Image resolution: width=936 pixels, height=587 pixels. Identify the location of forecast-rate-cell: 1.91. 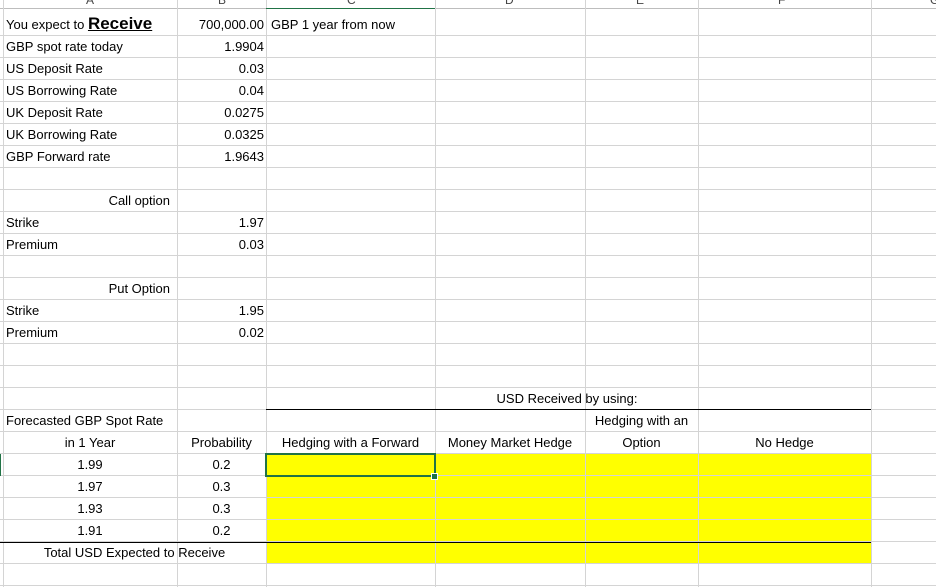
(90, 530).